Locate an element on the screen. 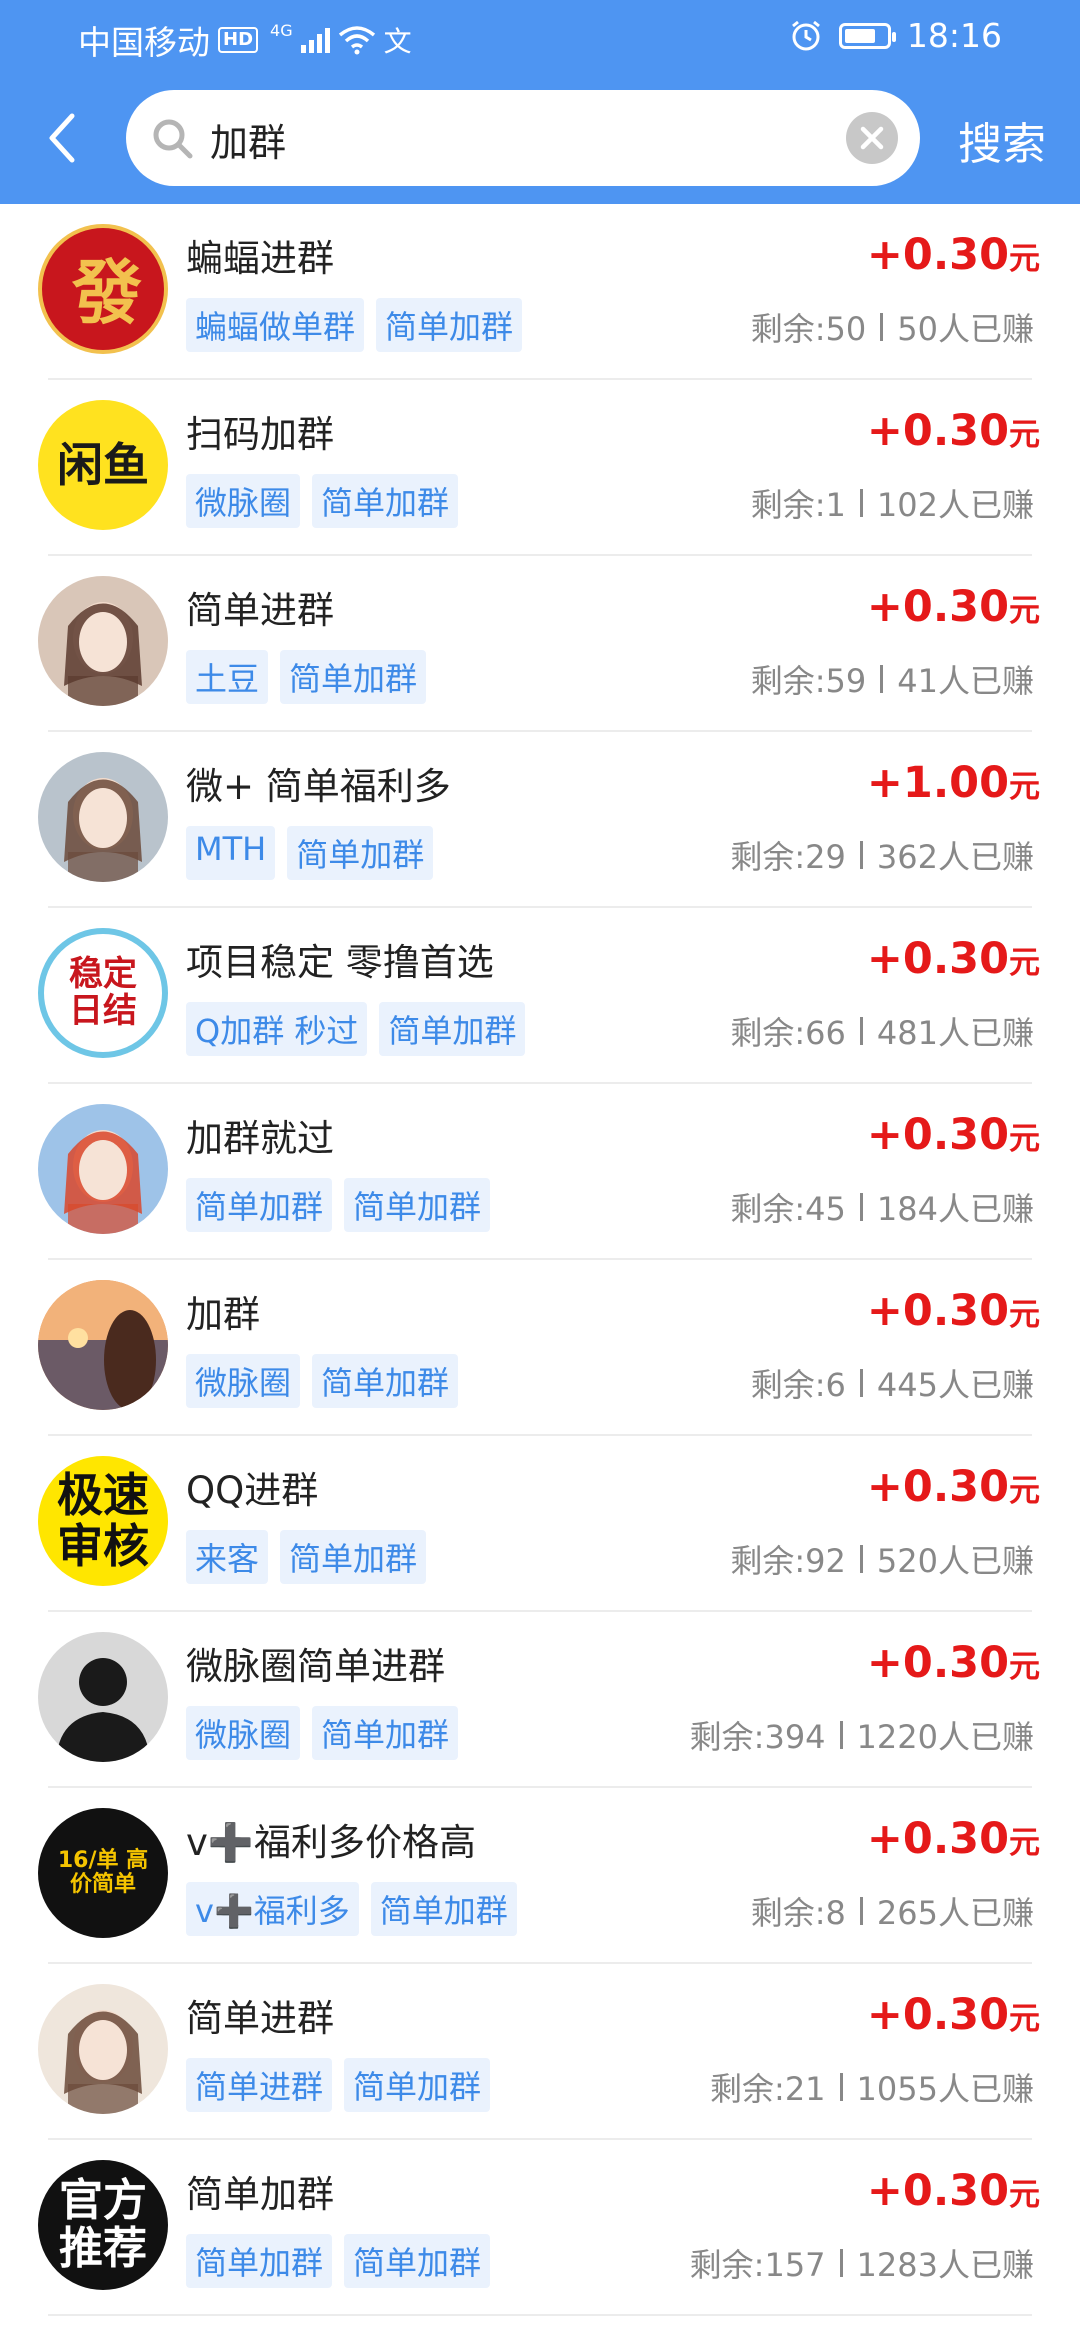  remaining-count: 剩余:50 is located at coordinates (808, 329).